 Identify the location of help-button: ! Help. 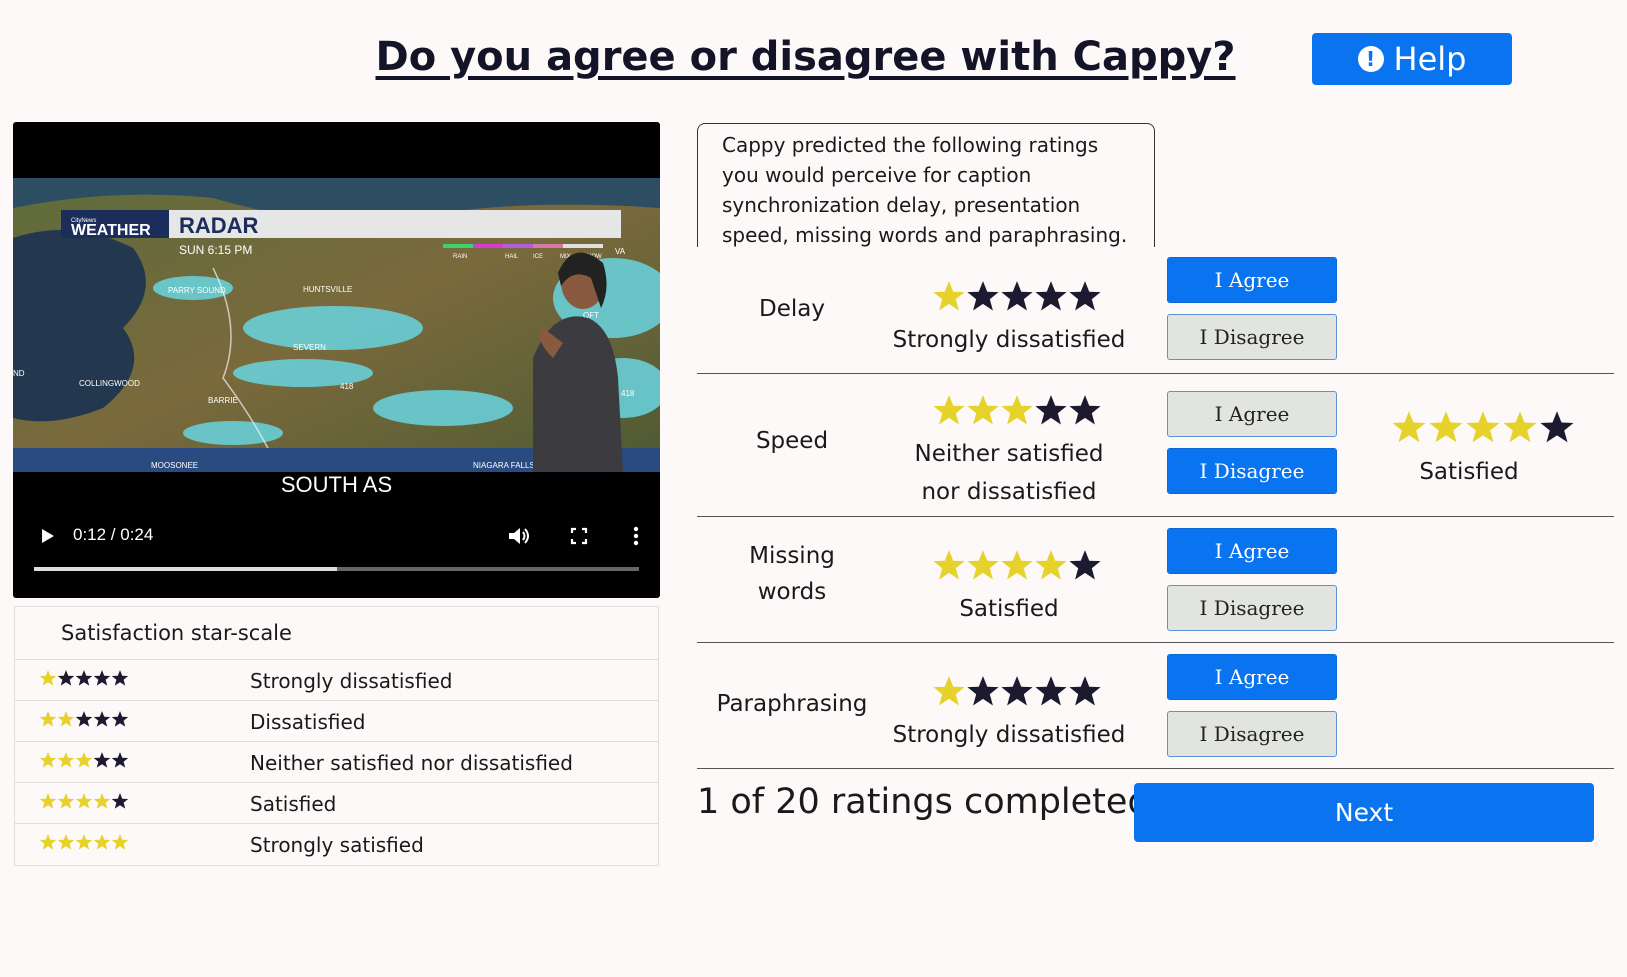
(1412, 59).